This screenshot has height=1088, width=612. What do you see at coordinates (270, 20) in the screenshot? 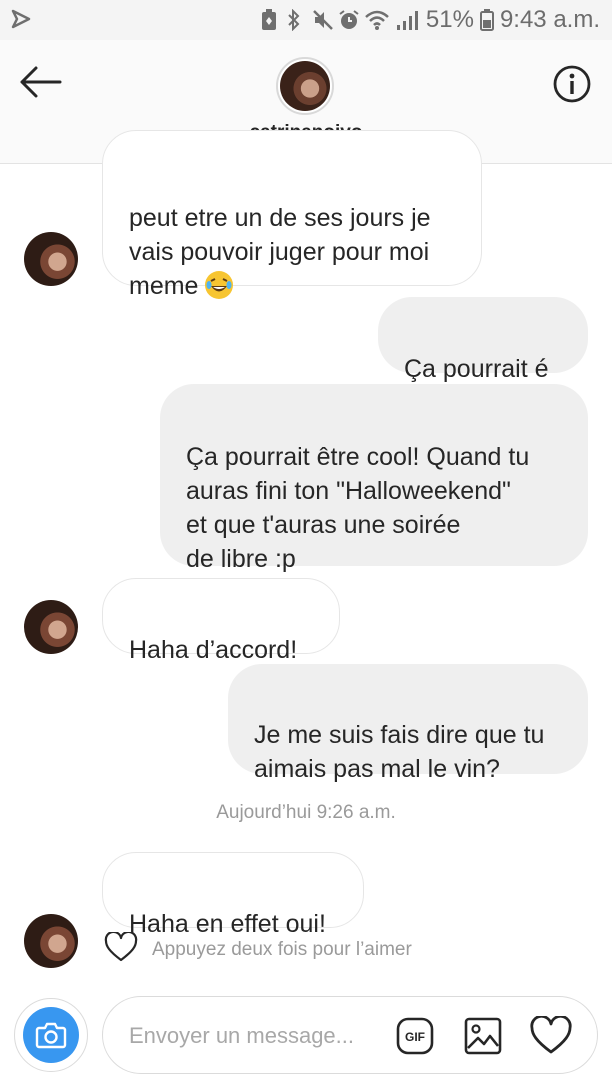
I see `battery-saver-icon` at bounding box center [270, 20].